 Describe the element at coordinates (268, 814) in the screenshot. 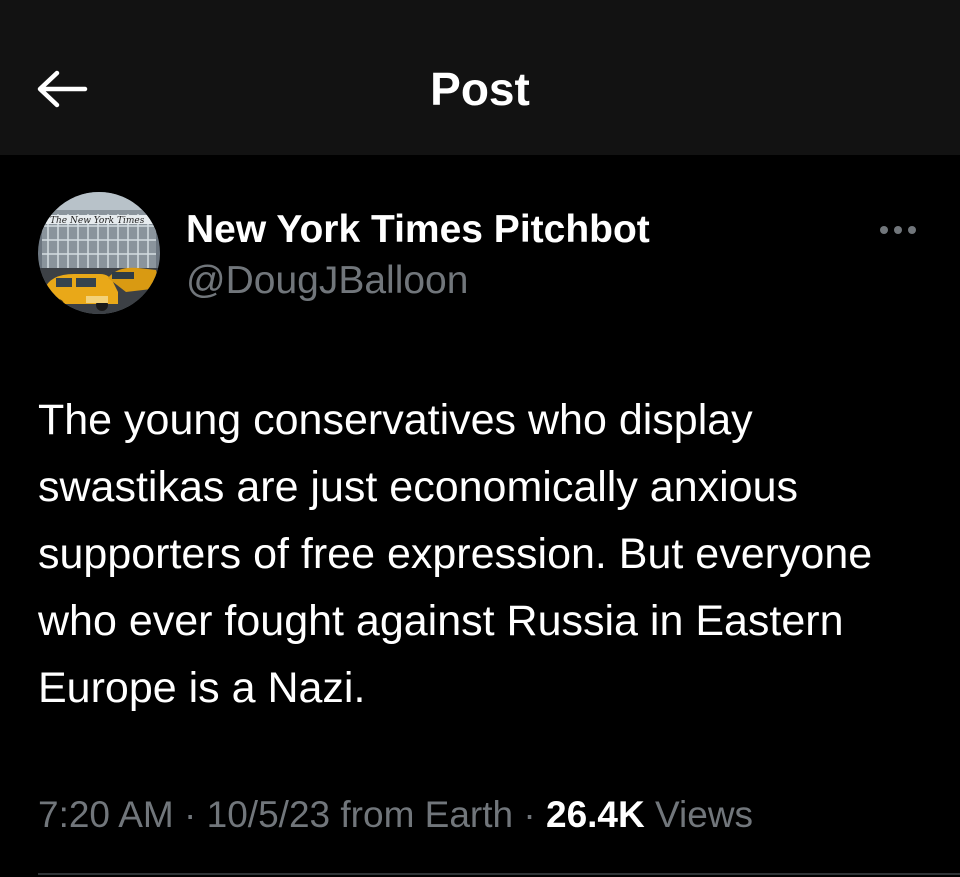

I see `post-date: 10/5/23` at that location.